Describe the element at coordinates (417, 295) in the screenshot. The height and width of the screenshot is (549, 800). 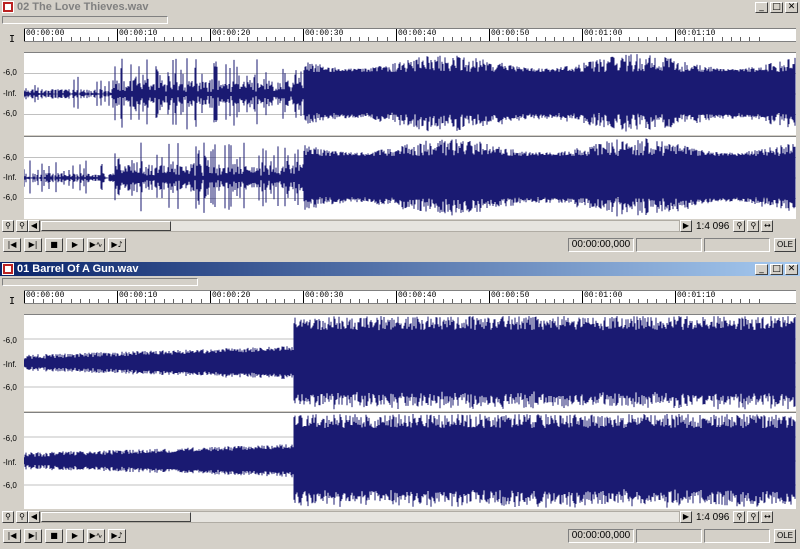
I see `ruler-tick-label: 00:00:40` at that location.